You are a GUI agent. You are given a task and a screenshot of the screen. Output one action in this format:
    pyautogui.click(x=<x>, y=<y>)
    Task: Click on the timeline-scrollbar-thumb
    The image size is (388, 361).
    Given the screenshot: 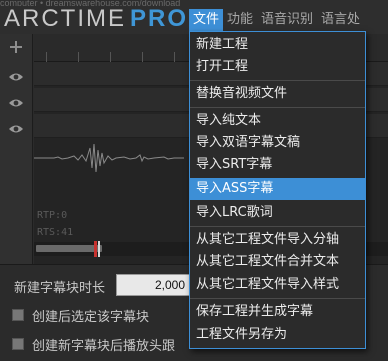 What is the action you would take?
    pyautogui.click(x=69, y=248)
    